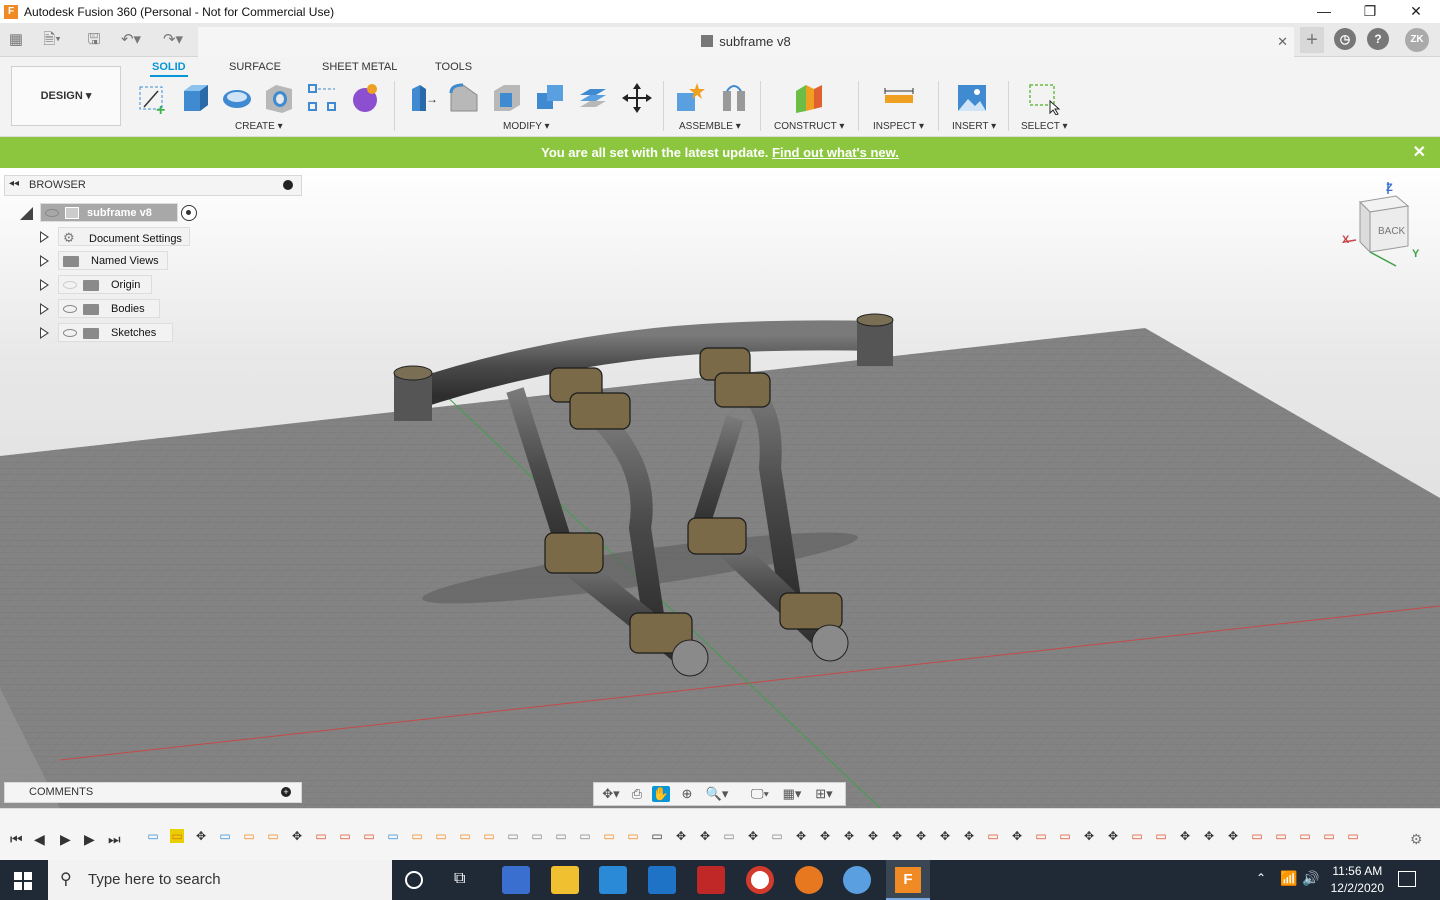  Describe the element at coordinates (1043, 98) in the screenshot. I see `window-select-icon` at that location.